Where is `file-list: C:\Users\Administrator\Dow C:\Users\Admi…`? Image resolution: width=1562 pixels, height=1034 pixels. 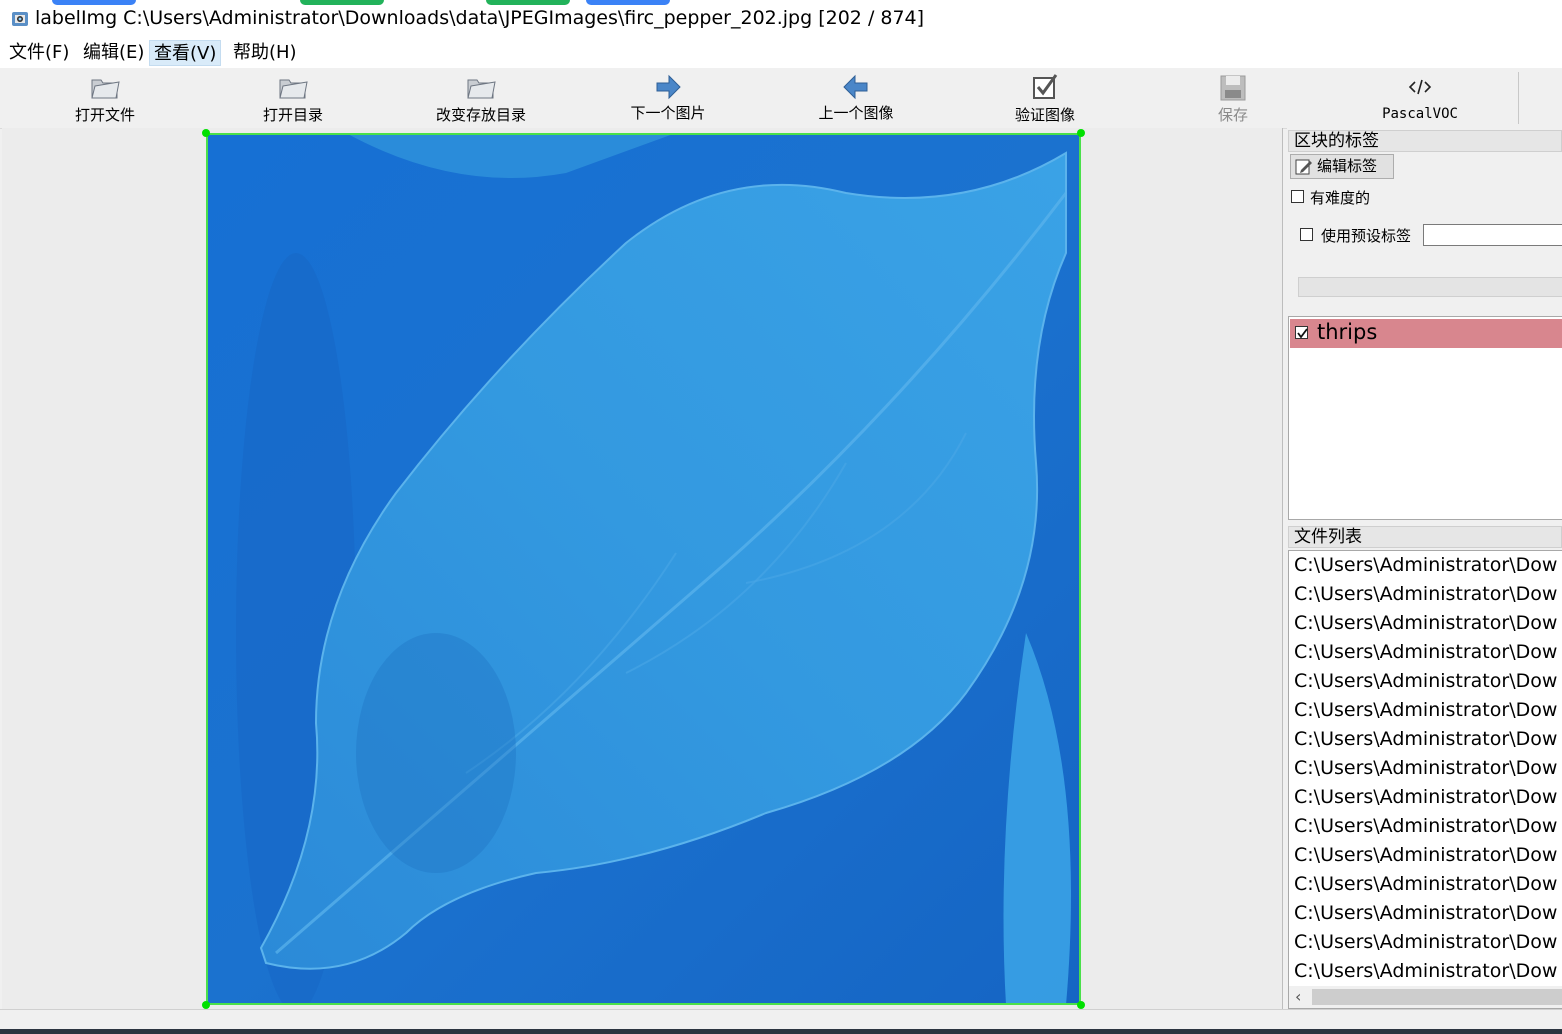
file-list: C:\Users\Administrator\Dow C:\Users\Admi… is located at coordinates (1425, 779).